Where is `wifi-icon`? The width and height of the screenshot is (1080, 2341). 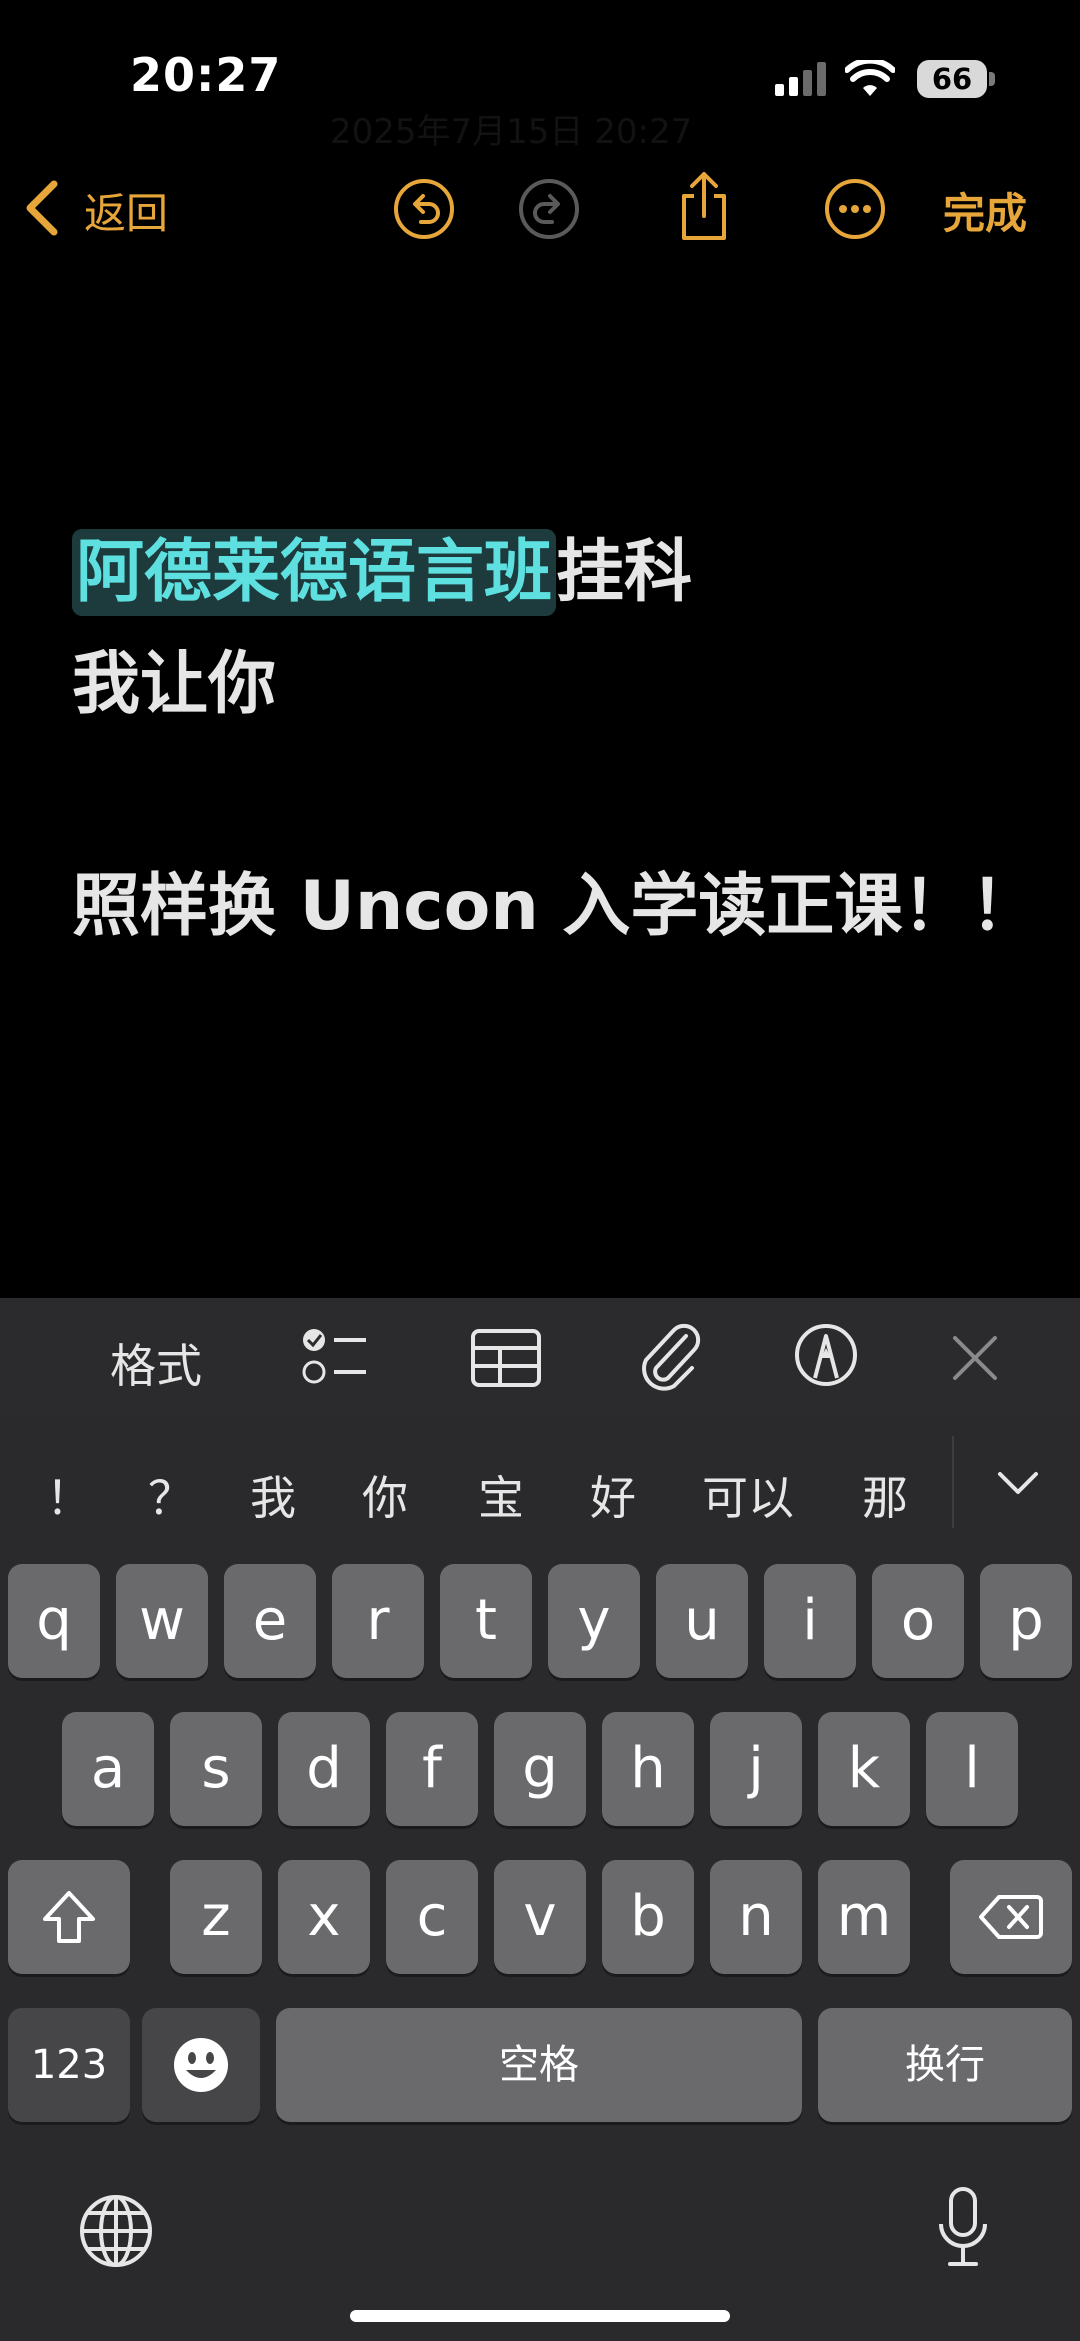 wifi-icon is located at coordinates (870, 78).